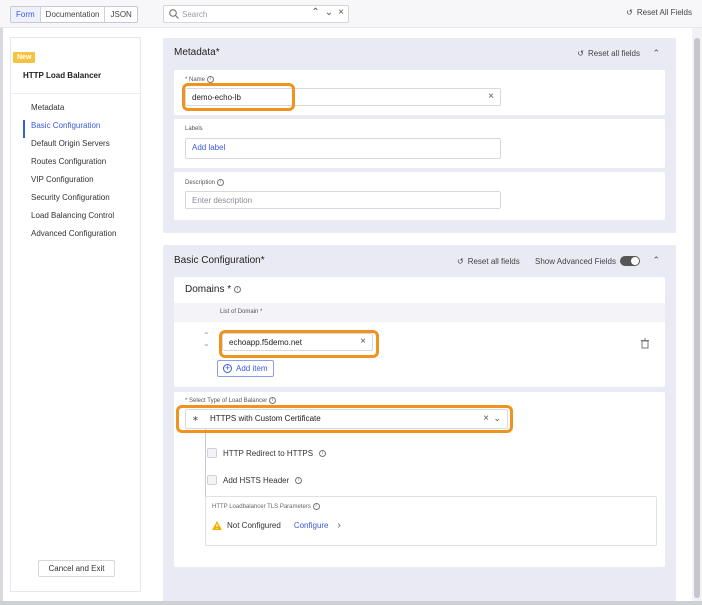 This screenshot has width=702, height=605. What do you see at coordinates (212, 453) in the screenshot?
I see `http-redirect-checkbox` at bounding box center [212, 453].